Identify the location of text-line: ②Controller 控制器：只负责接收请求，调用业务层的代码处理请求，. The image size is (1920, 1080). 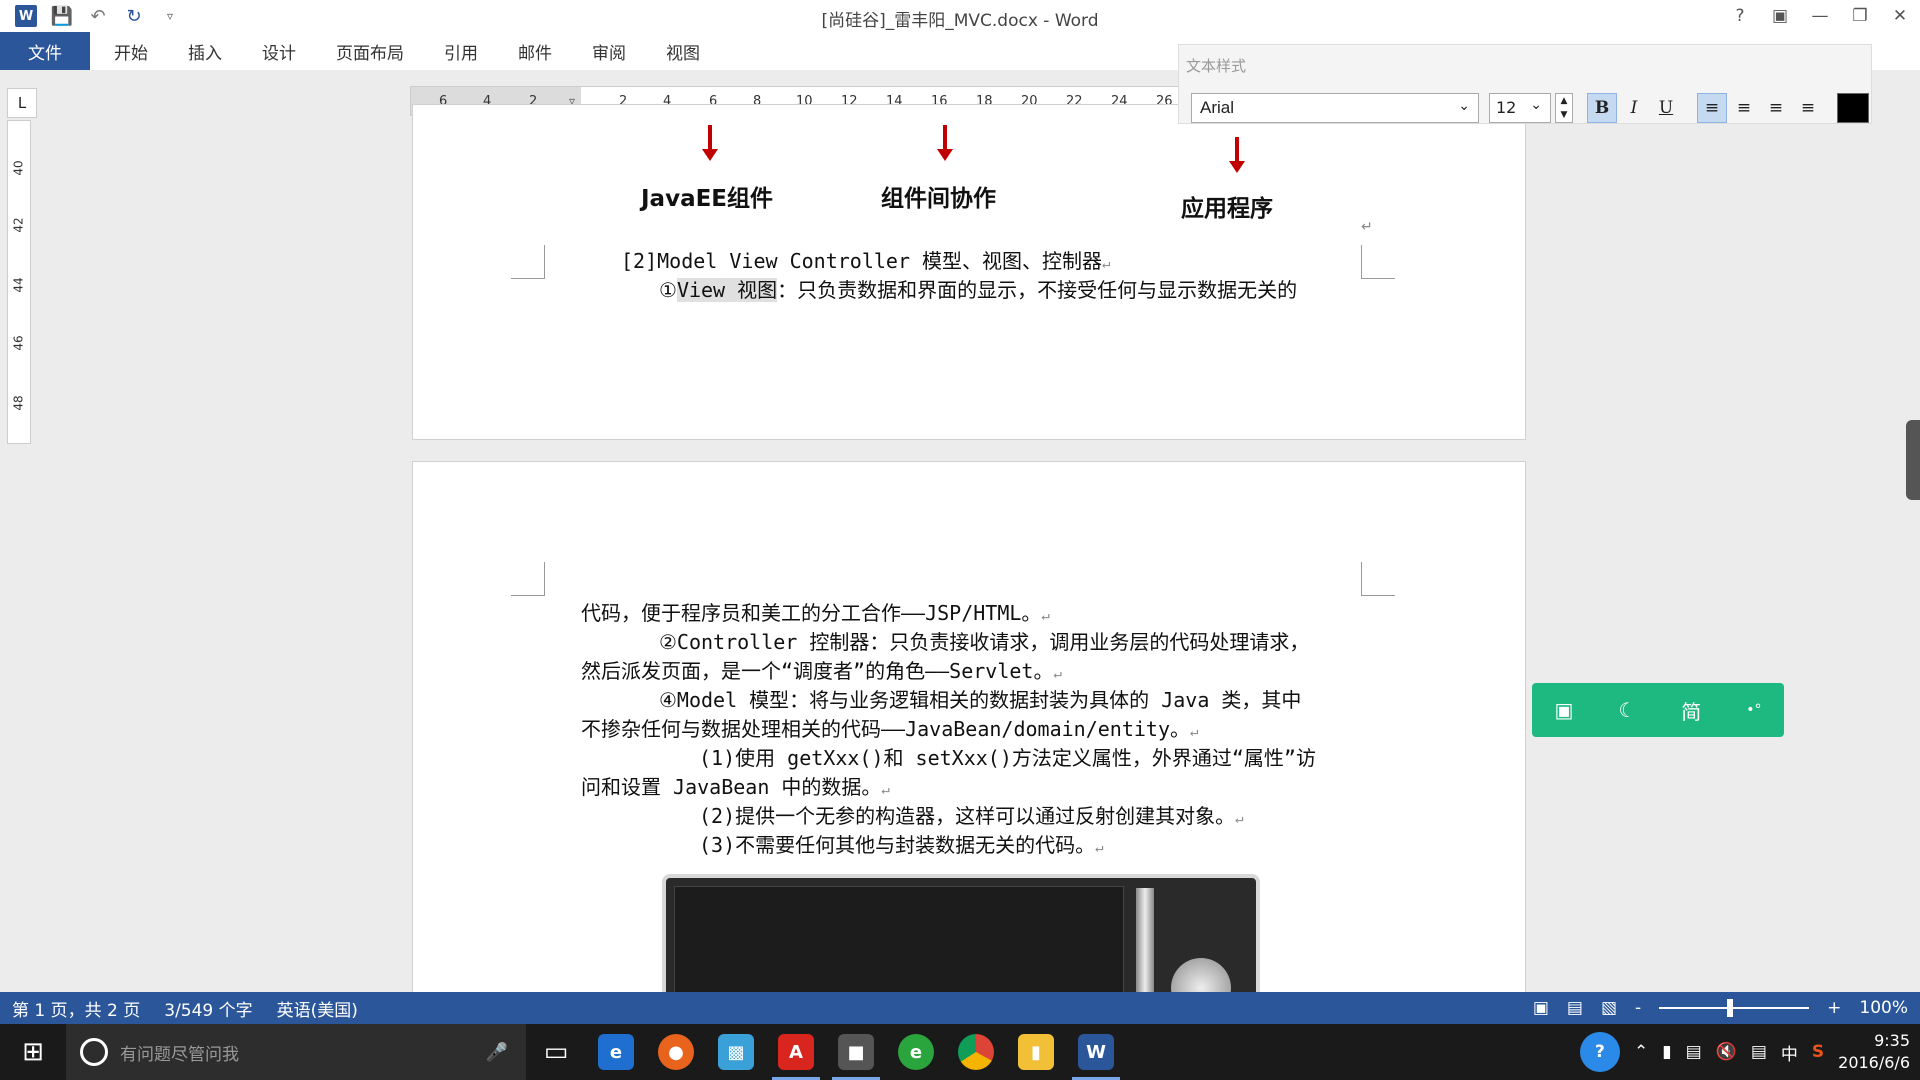
(984, 640).